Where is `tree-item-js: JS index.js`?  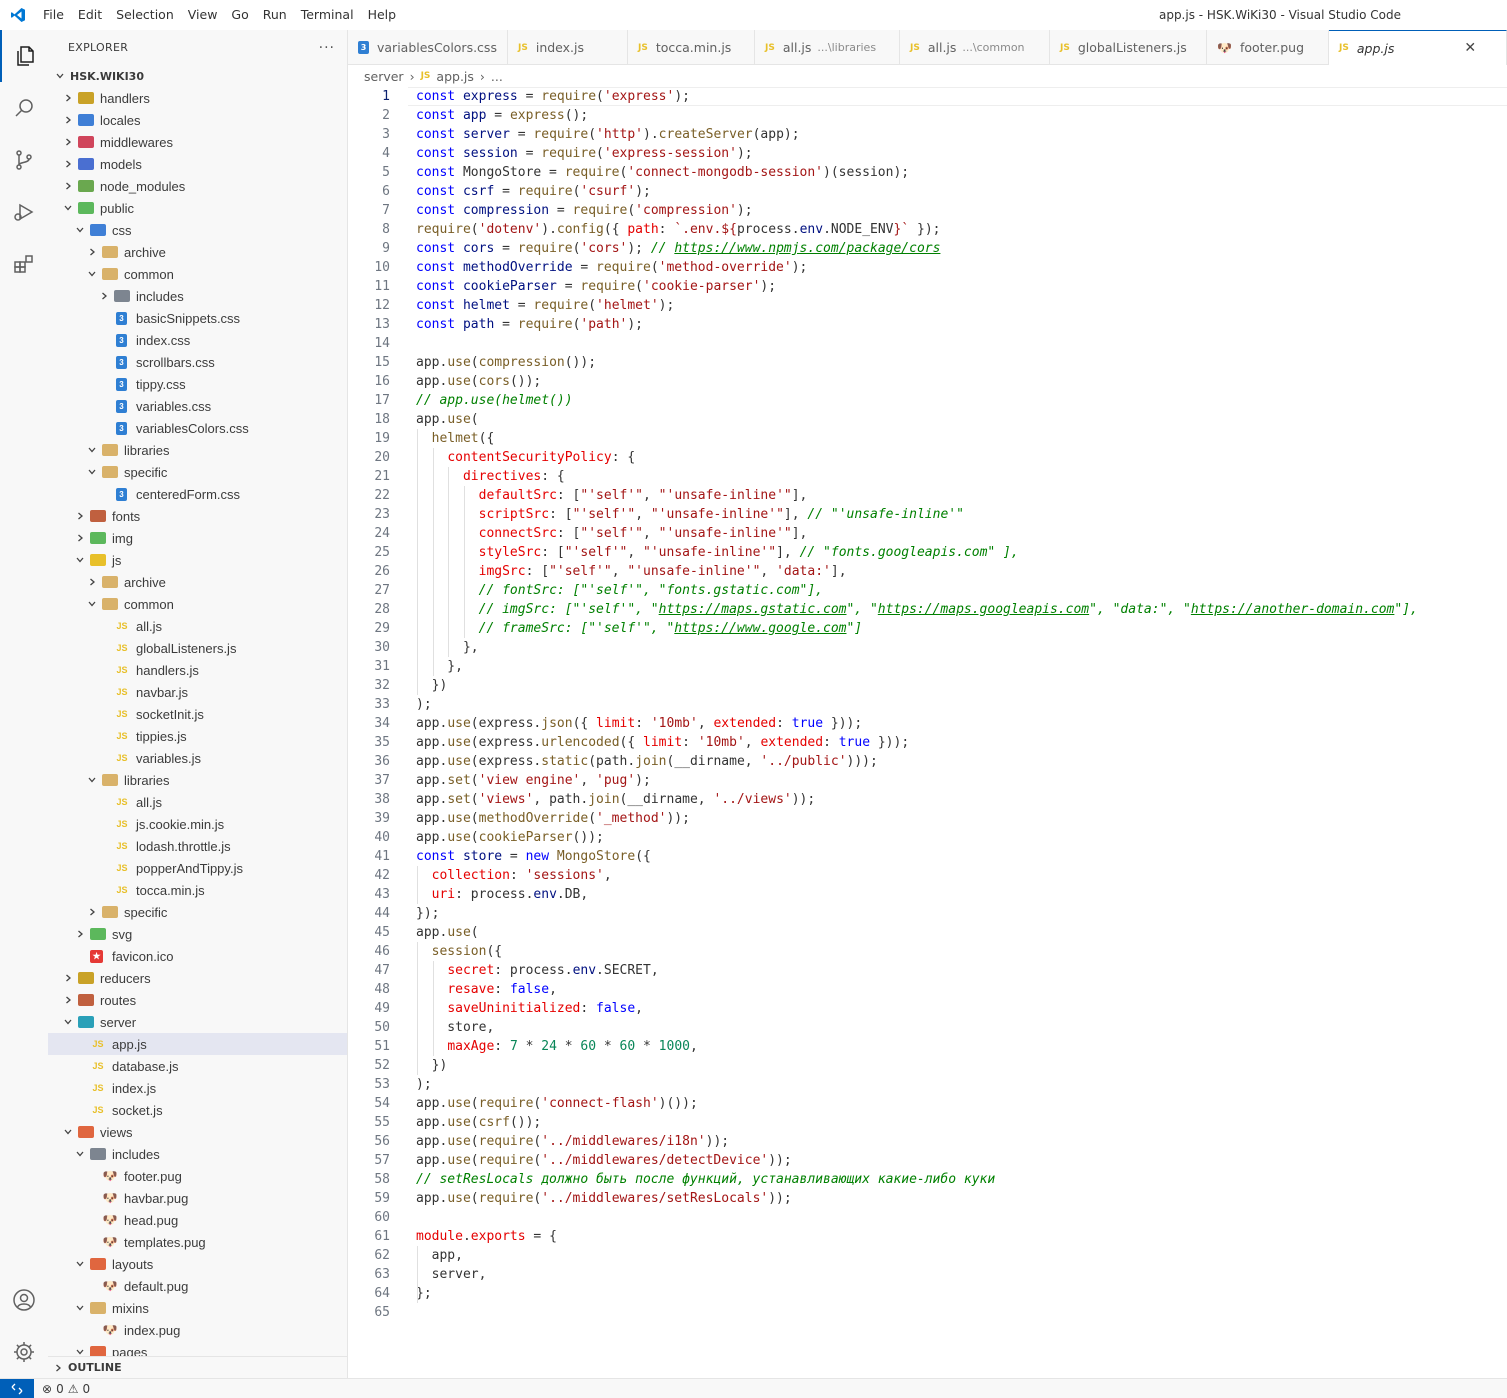
tree-item-js: JS index.js is located at coordinates (197, 1088).